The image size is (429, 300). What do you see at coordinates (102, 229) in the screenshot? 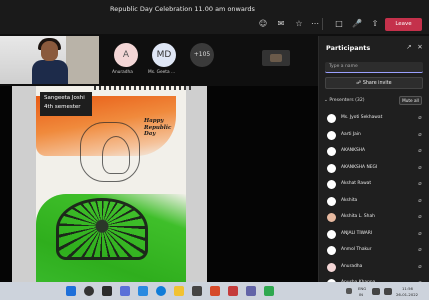
I see `ashoka-chakra-sketch` at bounding box center [102, 229].